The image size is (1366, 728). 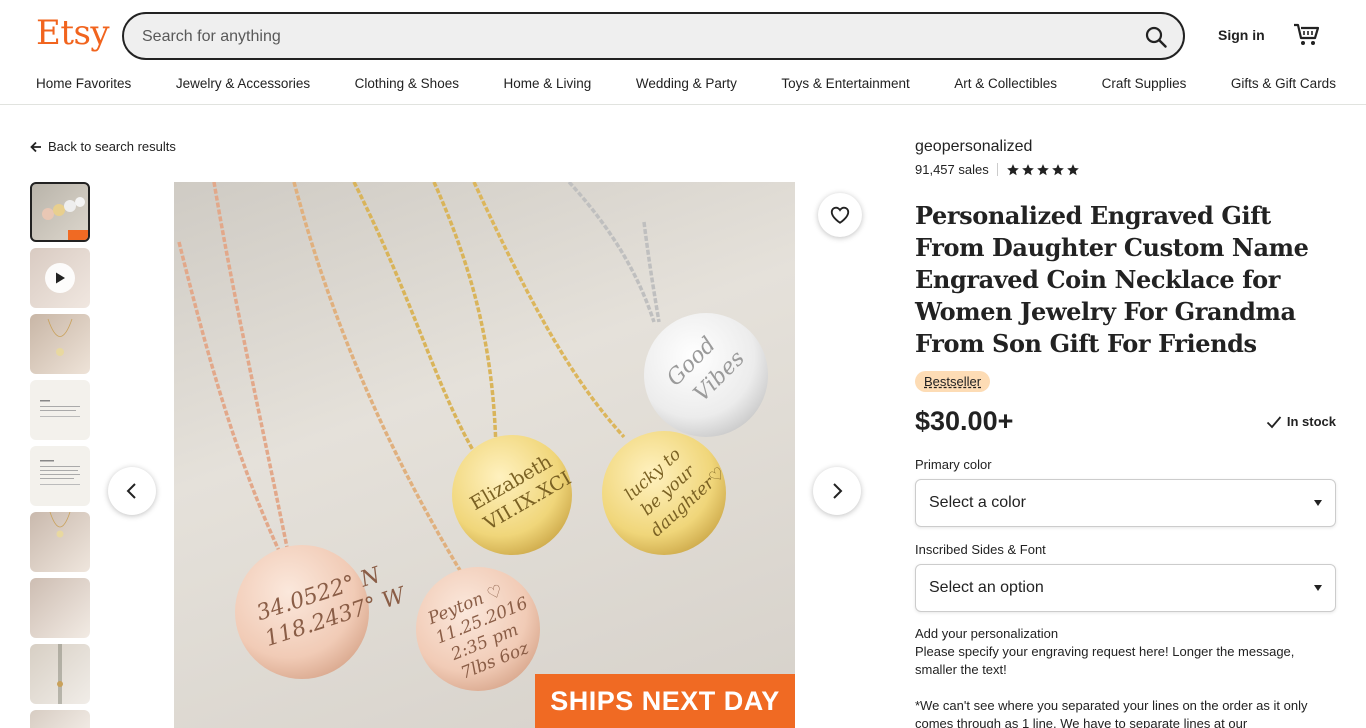 I want to click on stock-label: In stock, so click(x=1311, y=421).